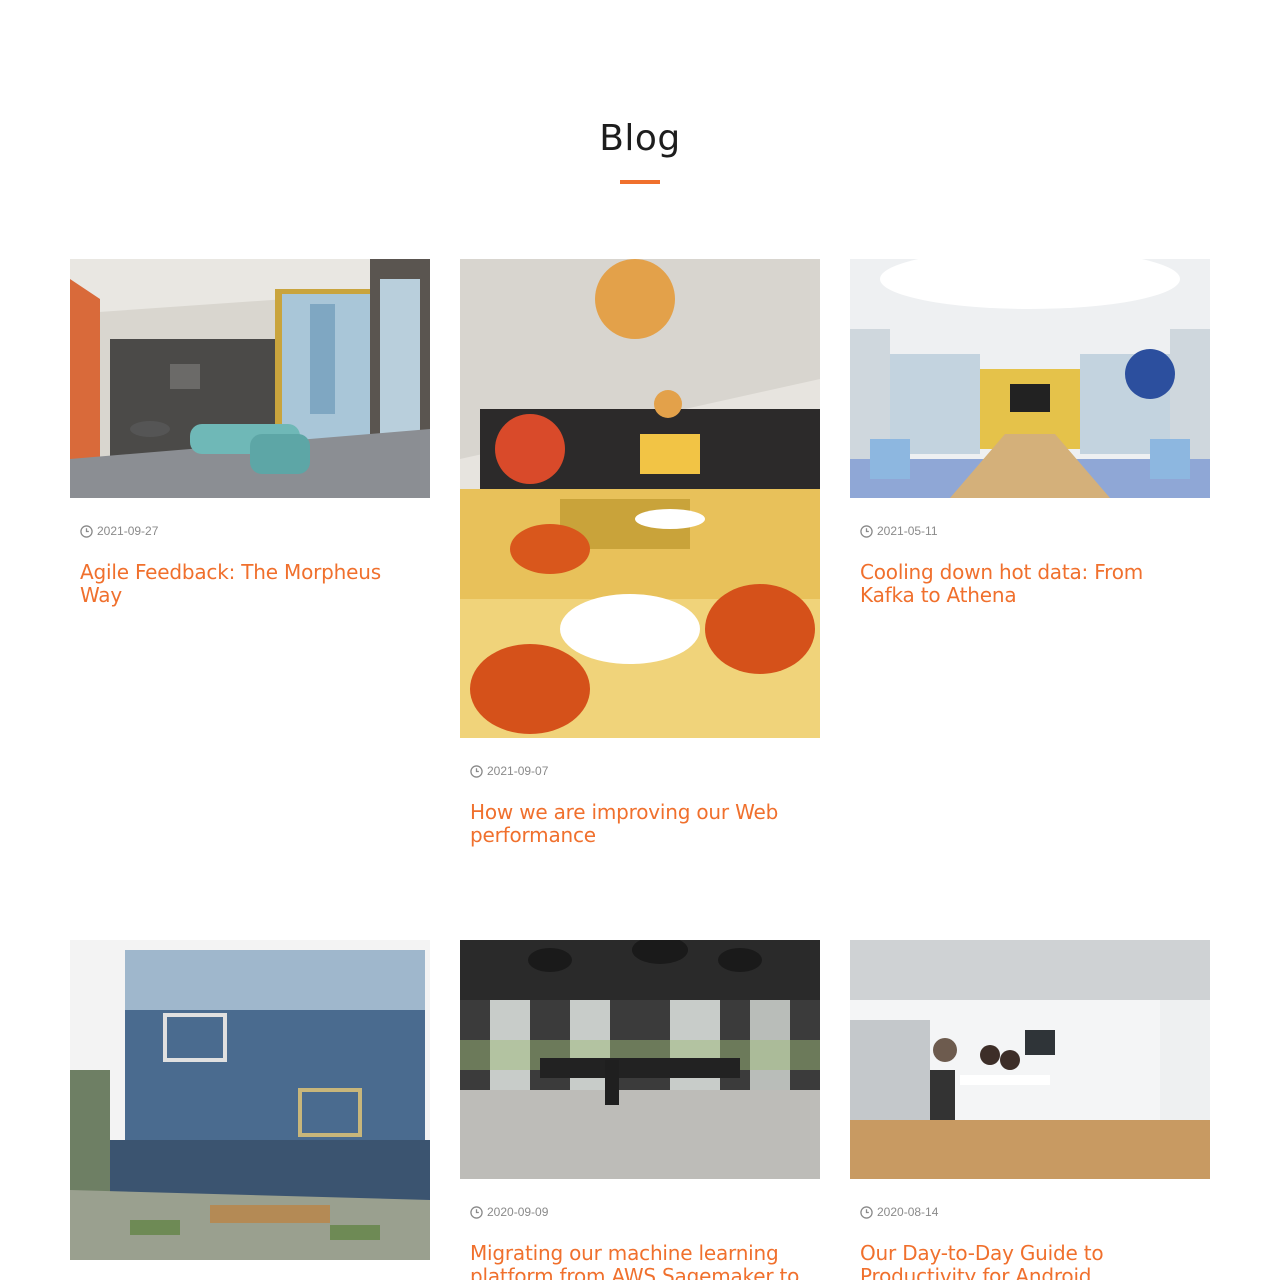 This screenshot has width=1280, height=1280. I want to click on post-meta: 2020-09-09, so click(645, 1212).